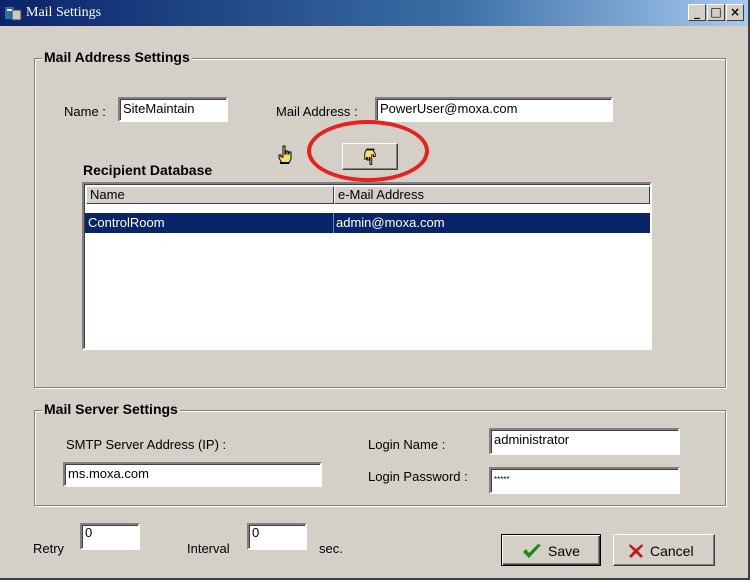 This screenshot has width=754, height=582. I want to click on column-header-name: Name, so click(210, 195).